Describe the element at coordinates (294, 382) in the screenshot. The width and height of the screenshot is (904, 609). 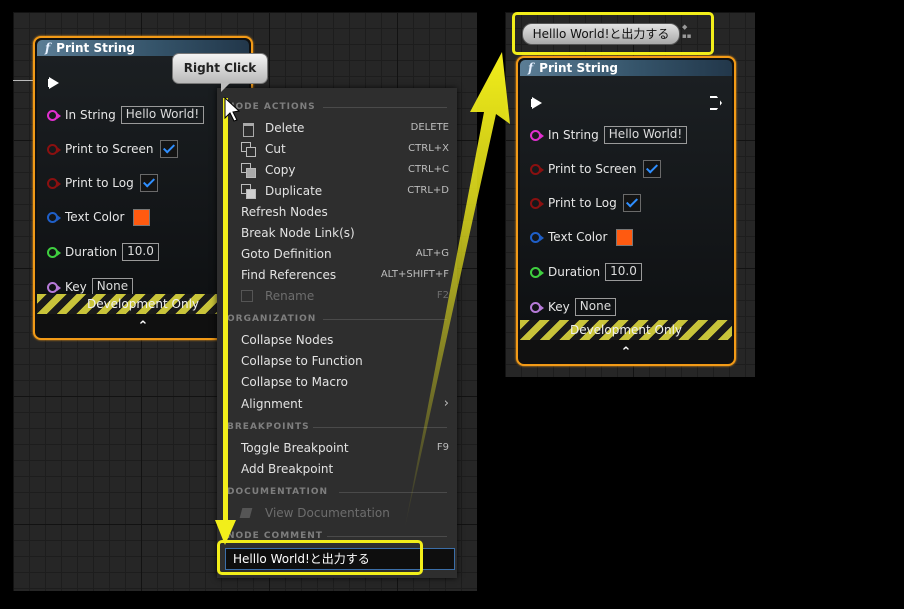
I see `menu-item-collapse-to-macro: Collapse to Macro` at that location.